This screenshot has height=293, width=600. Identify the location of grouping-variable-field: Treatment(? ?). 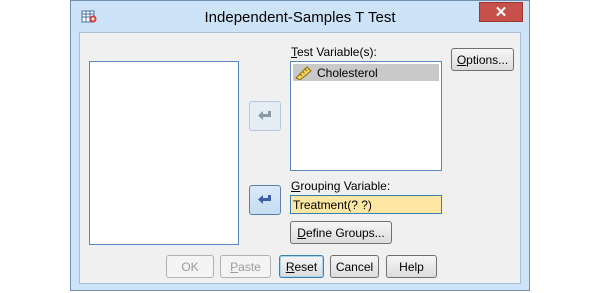
(366, 204).